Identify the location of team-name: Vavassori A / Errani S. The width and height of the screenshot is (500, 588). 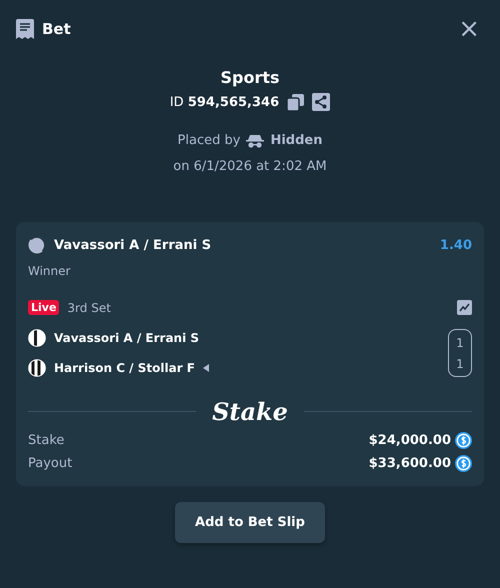
(127, 338).